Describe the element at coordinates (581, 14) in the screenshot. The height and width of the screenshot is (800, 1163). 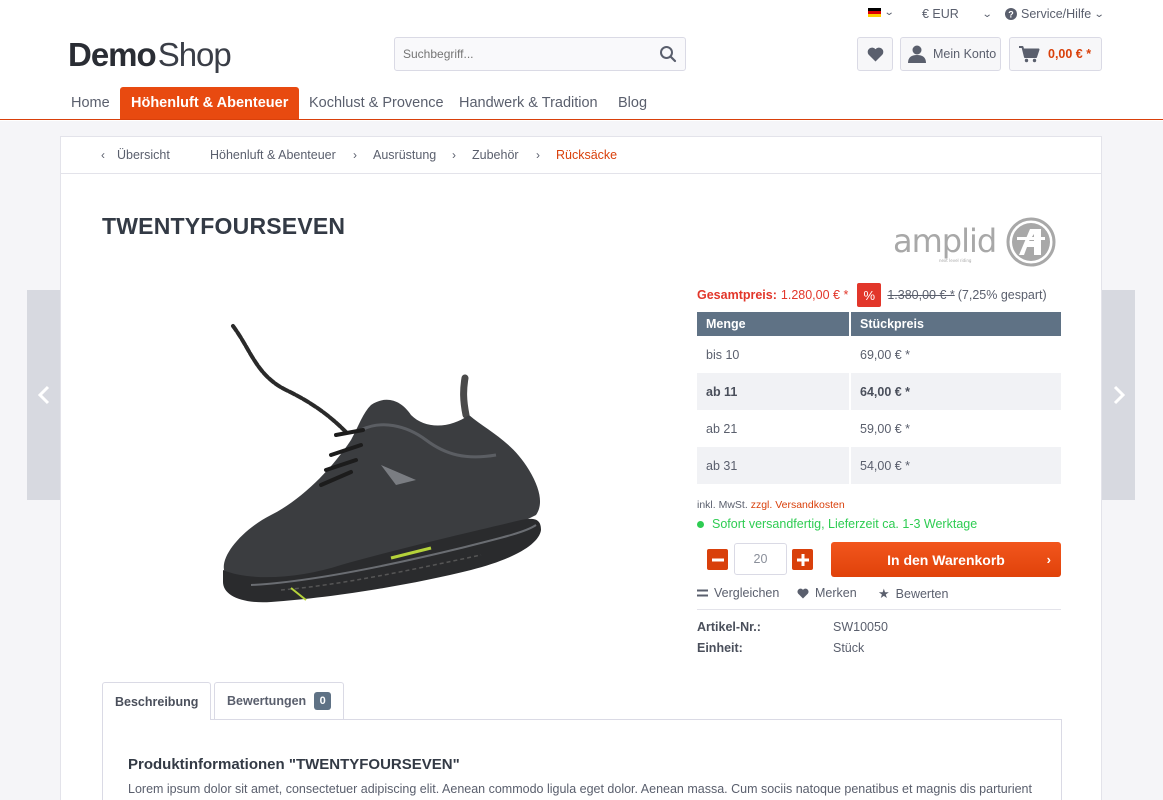
I see `top-bar: ⌄ € EUR ⌄ ? Service/Hilfe ⌄` at that location.